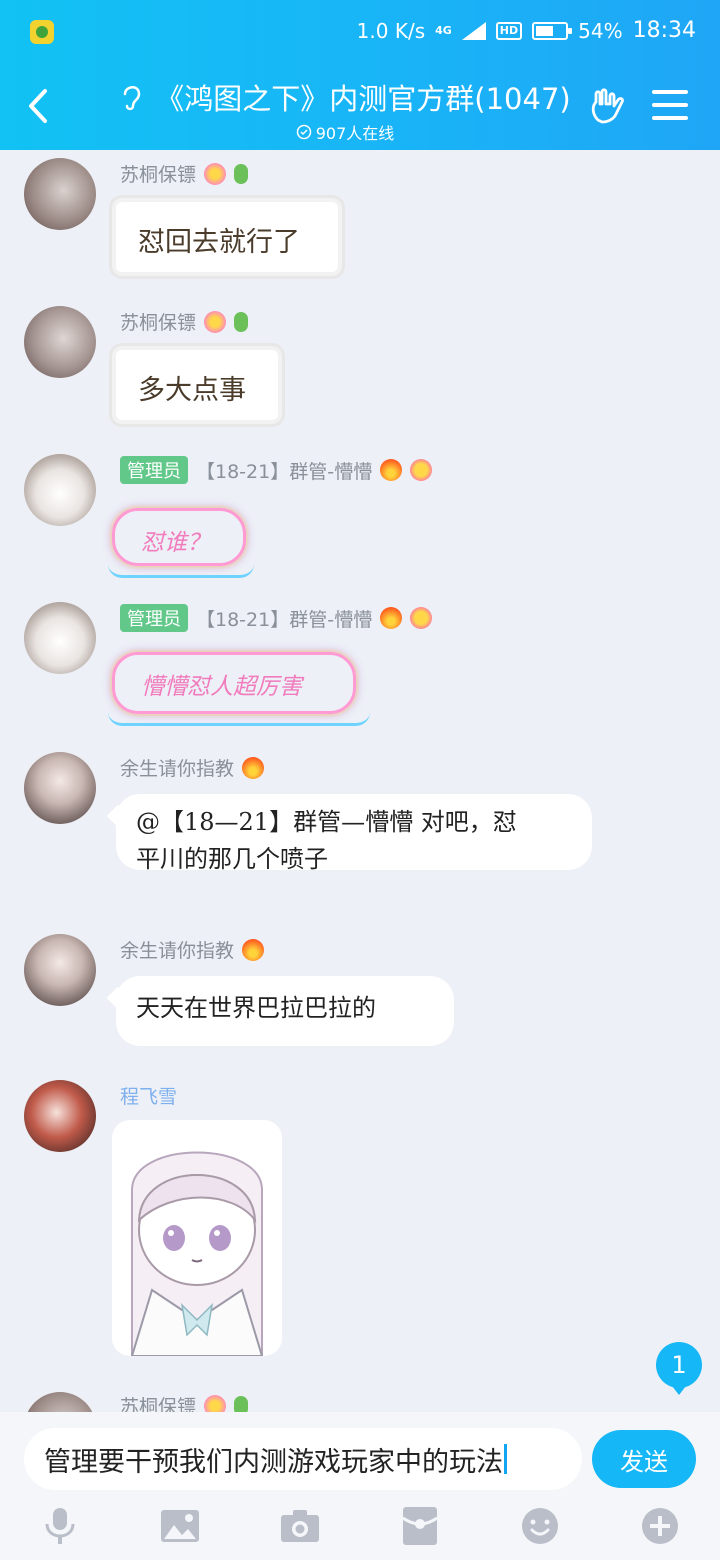 The width and height of the screenshot is (720, 1560). I want to click on message-bubble: 懵懵怼人超厉害, so click(234, 683).